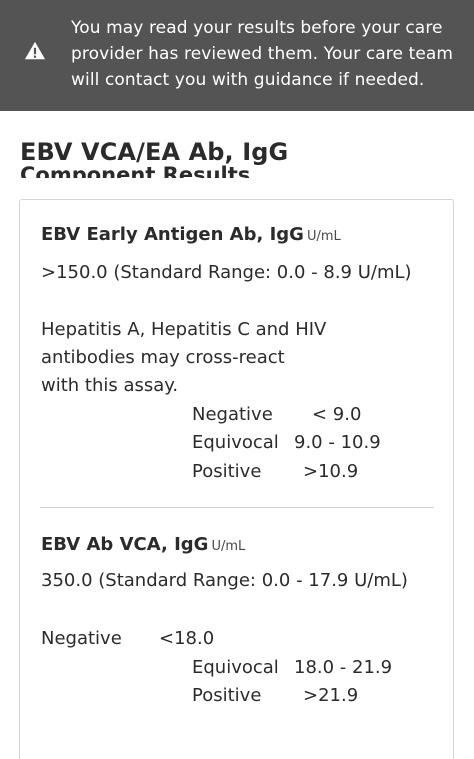 The height and width of the screenshot is (759, 474). What do you see at coordinates (187, 638) in the screenshot?
I see `interpretation-range: <18.0` at bounding box center [187, 638].